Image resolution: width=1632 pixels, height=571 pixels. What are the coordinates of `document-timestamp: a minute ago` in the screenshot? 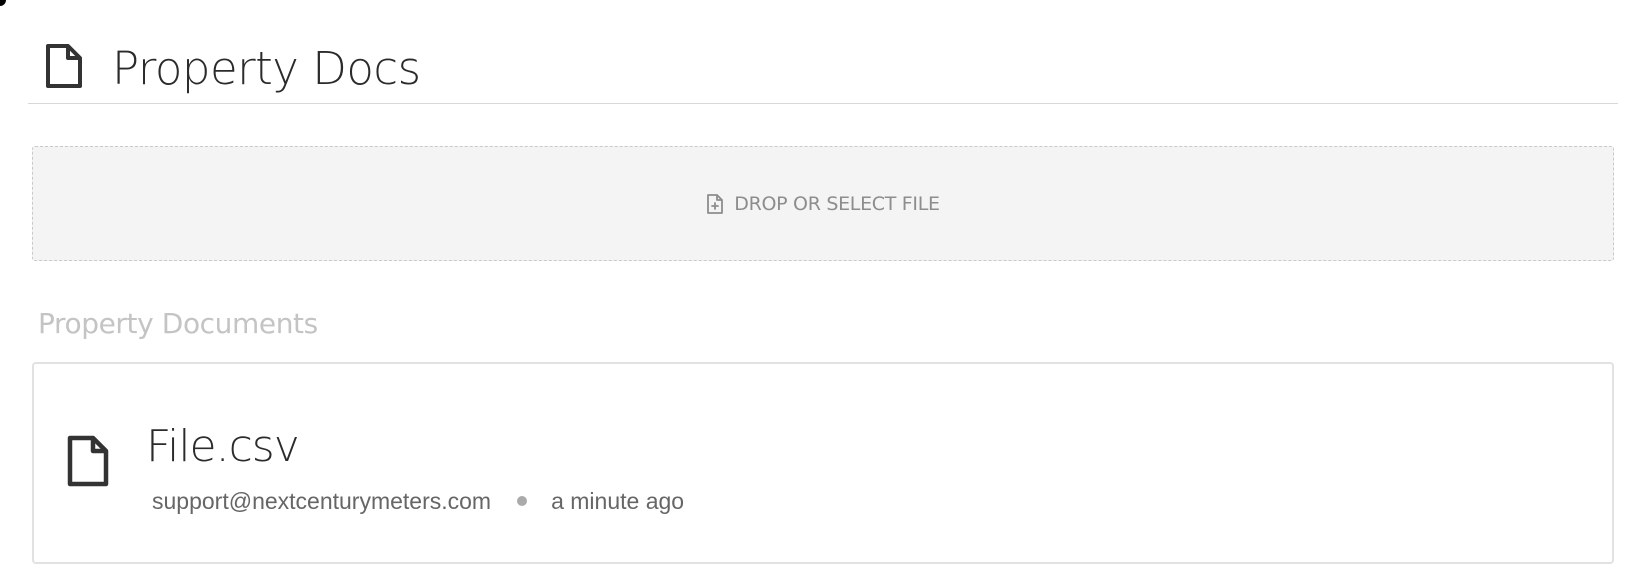 It's located at (618, 501).